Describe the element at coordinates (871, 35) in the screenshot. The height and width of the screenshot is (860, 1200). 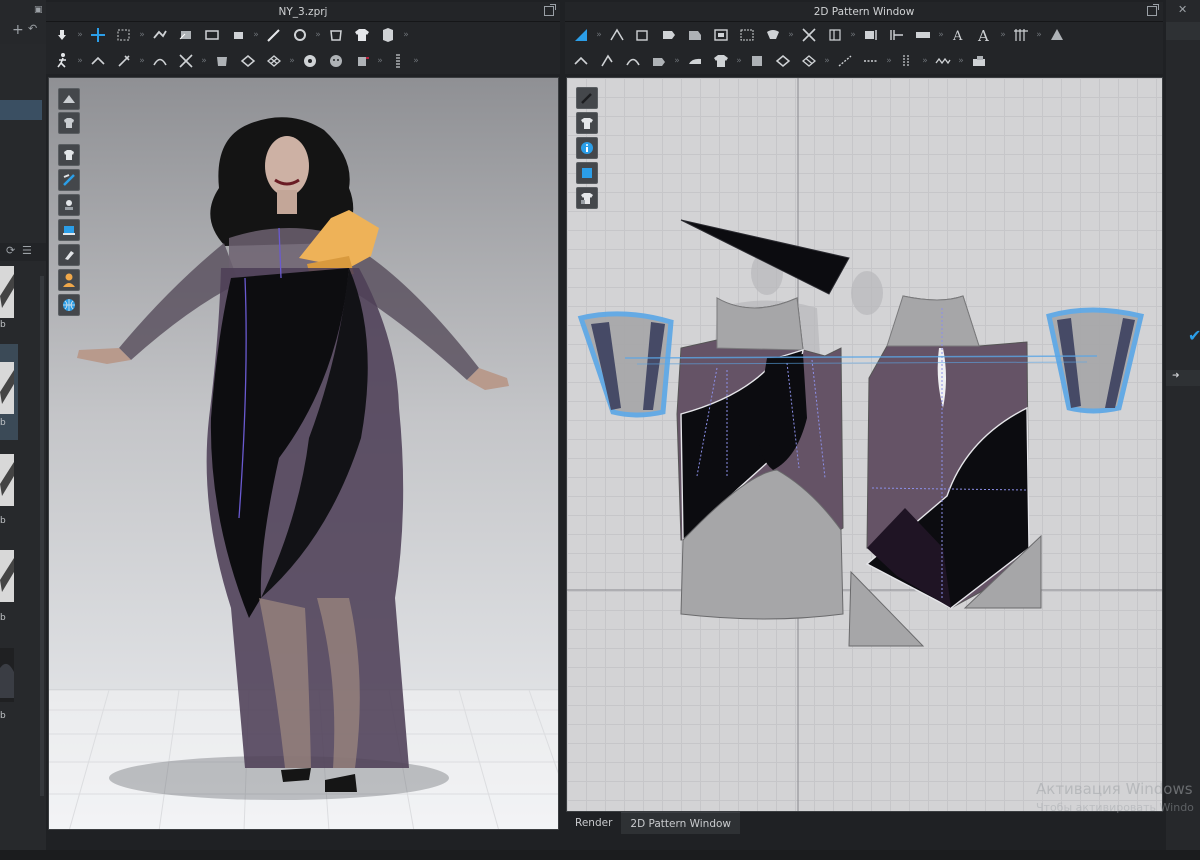
I see `notch-icon` at that location.